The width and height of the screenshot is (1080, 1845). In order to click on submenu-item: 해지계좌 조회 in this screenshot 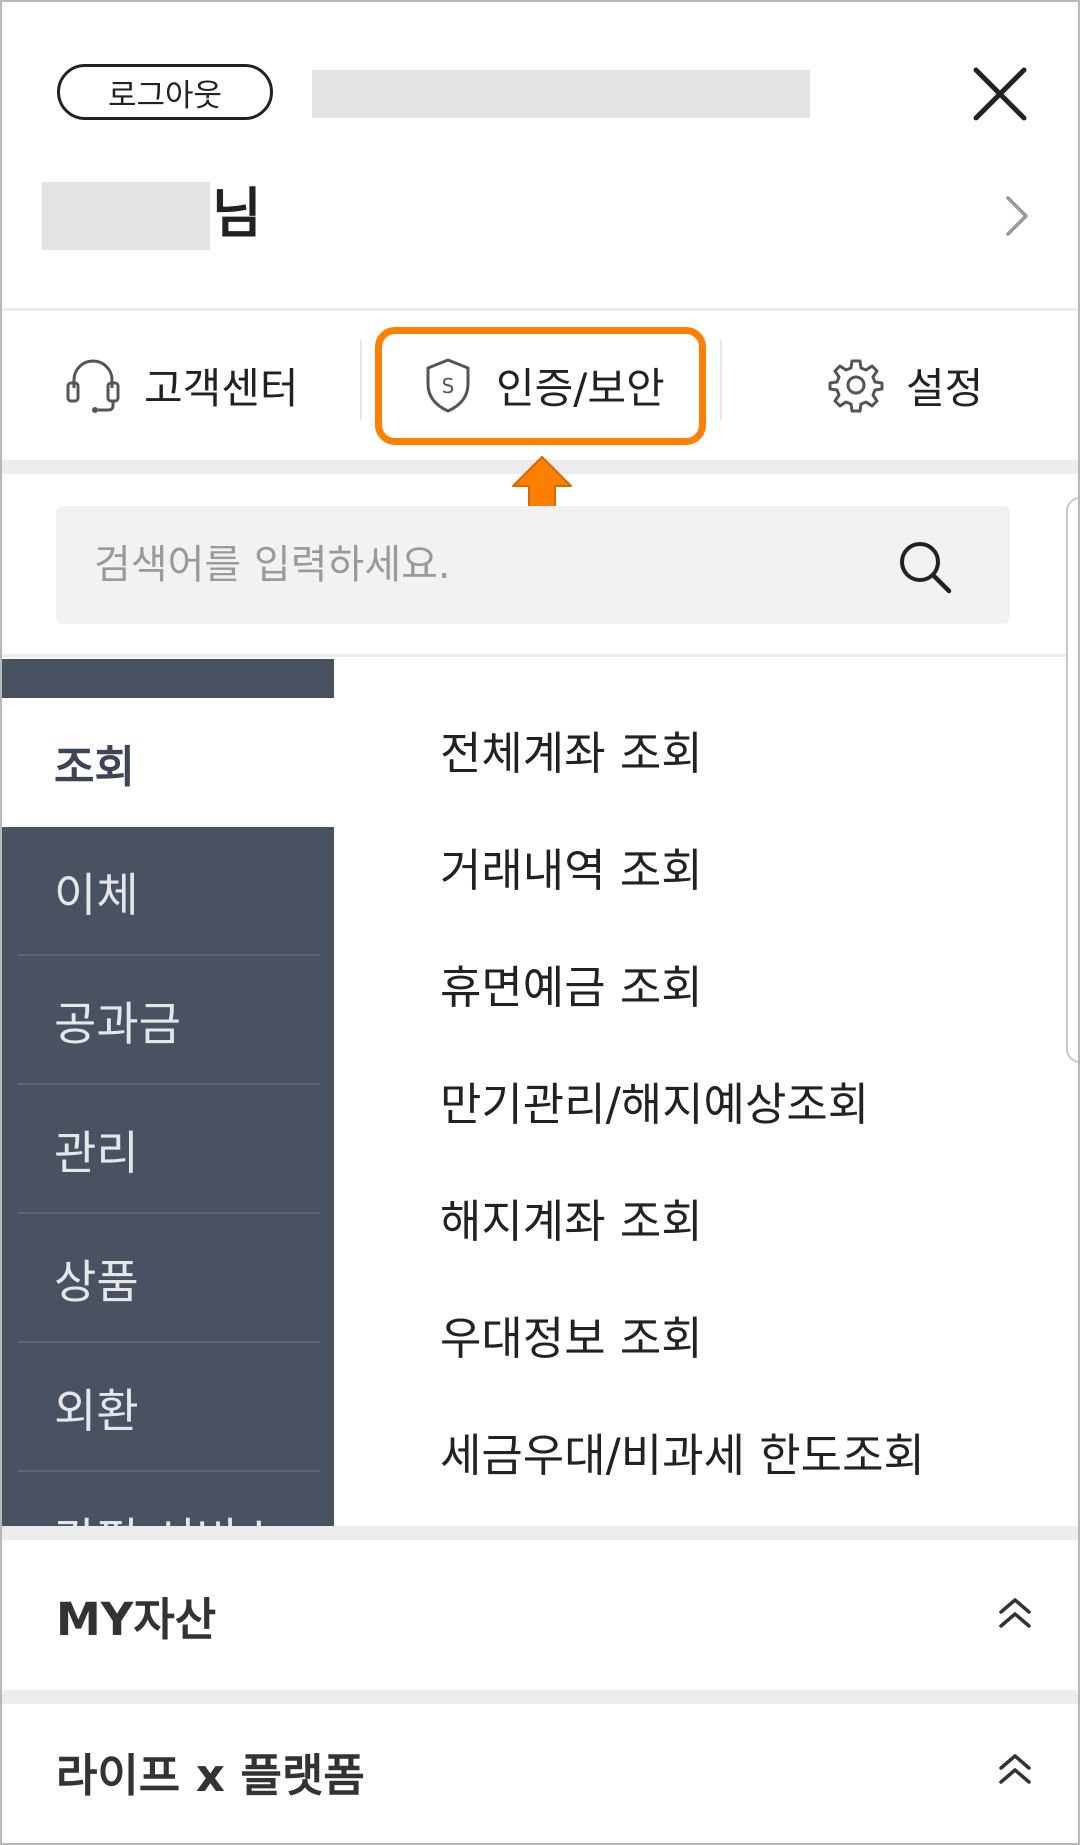, I will do `click(571, 1222)`.